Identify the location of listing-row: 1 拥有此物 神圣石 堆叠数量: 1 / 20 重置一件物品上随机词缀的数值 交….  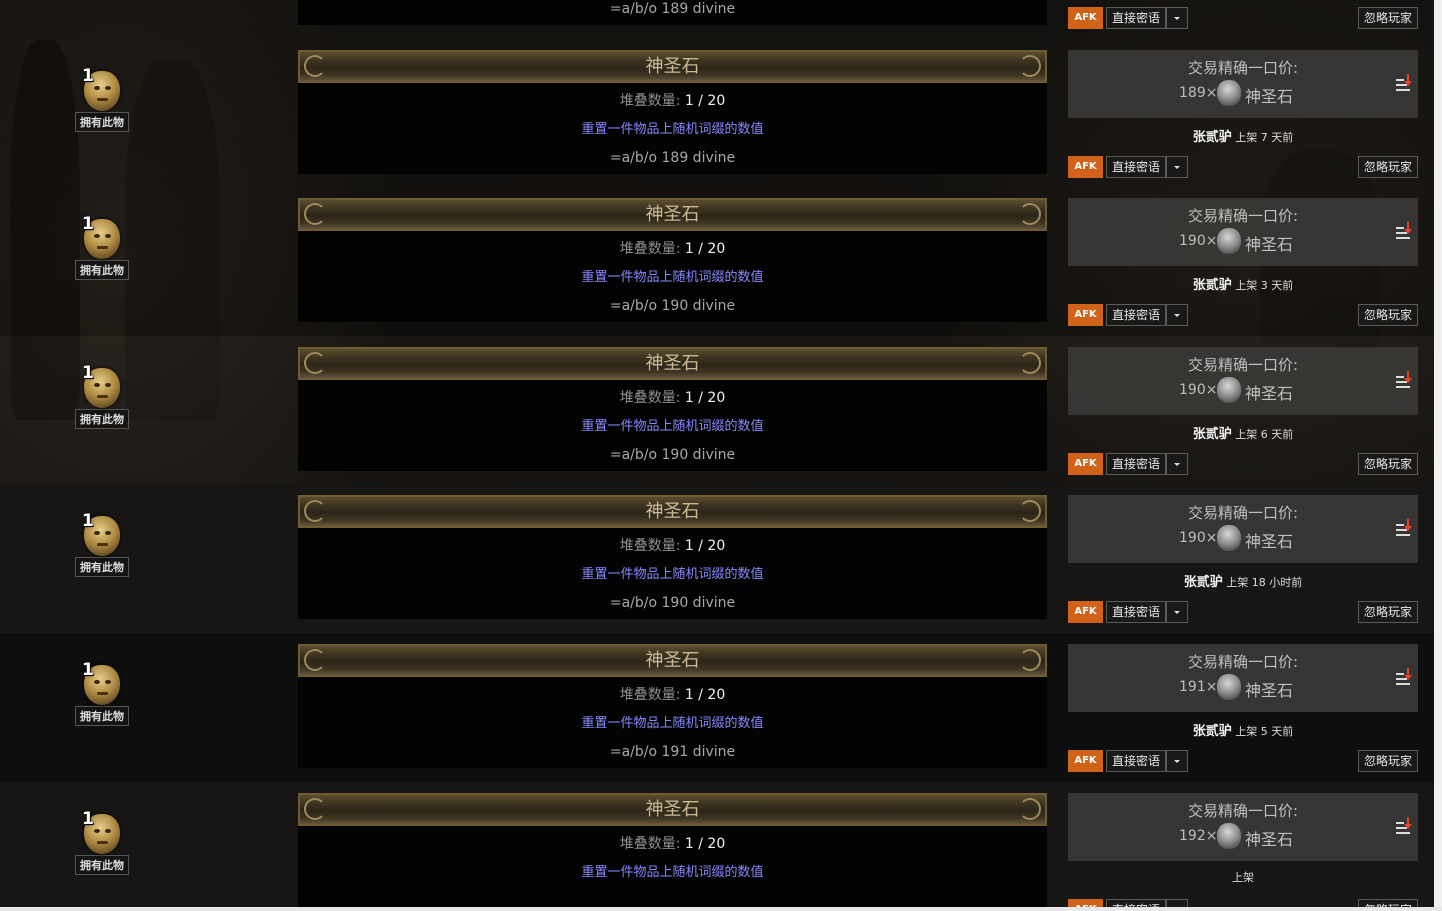
(717, 846).